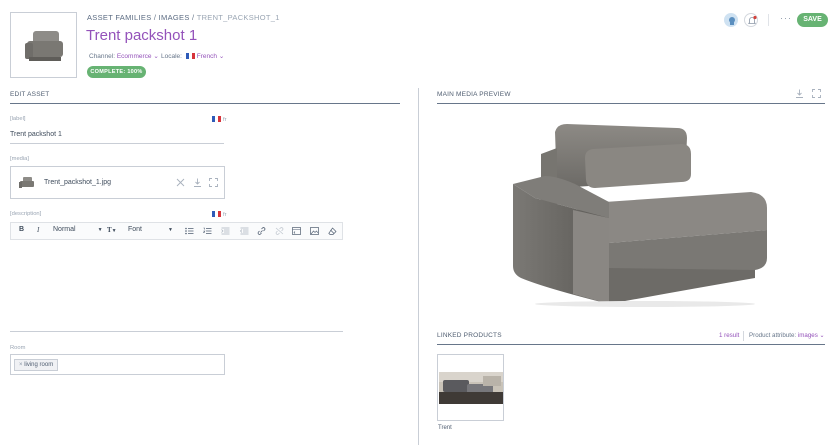  What do you see at coordinates (26, 182) in the screenshot?
I see `media-thumbnail` at bounding box center [26, 182].